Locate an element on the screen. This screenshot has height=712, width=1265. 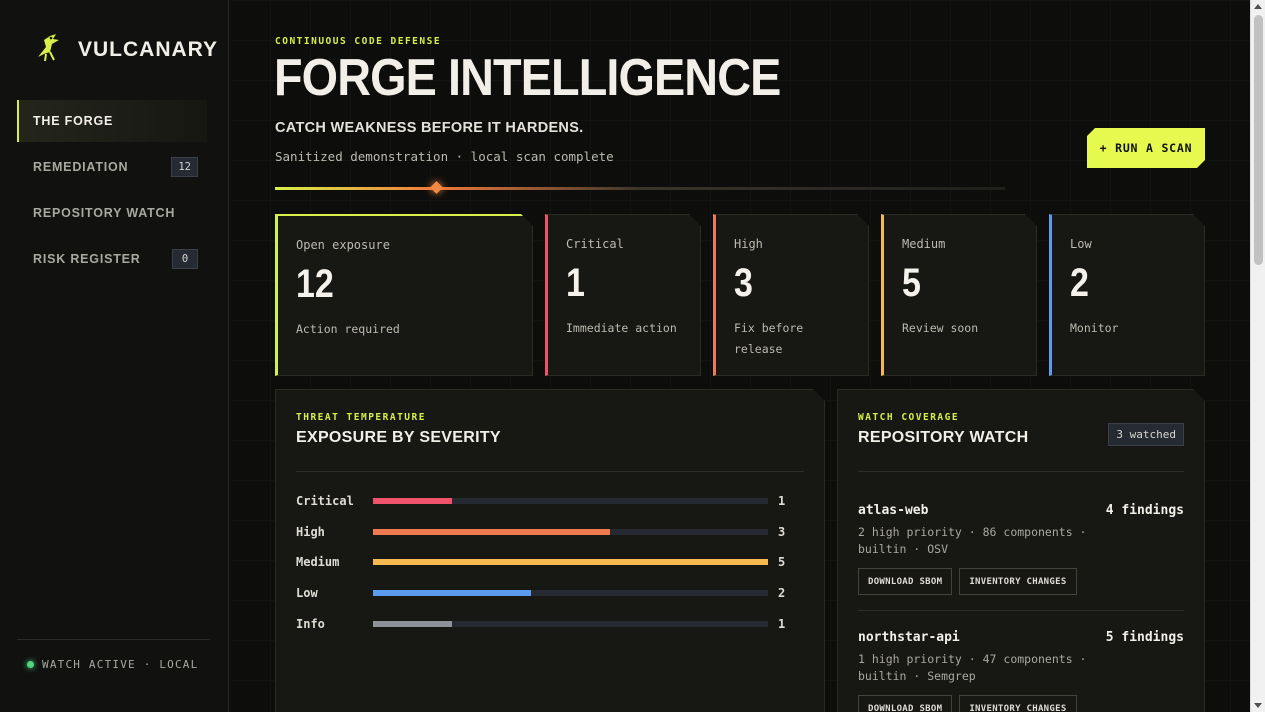
repo-findings: 4 findings is located at coordinates (1144, 510).